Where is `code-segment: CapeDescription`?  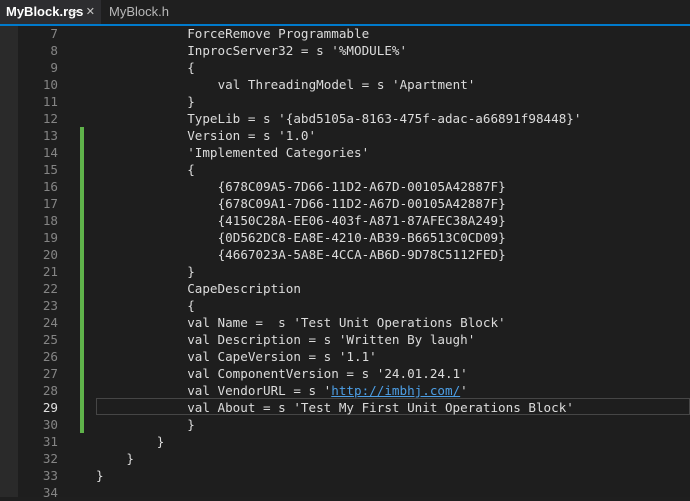 code-segment: CapeDescription is located at coordinates (244, 288).